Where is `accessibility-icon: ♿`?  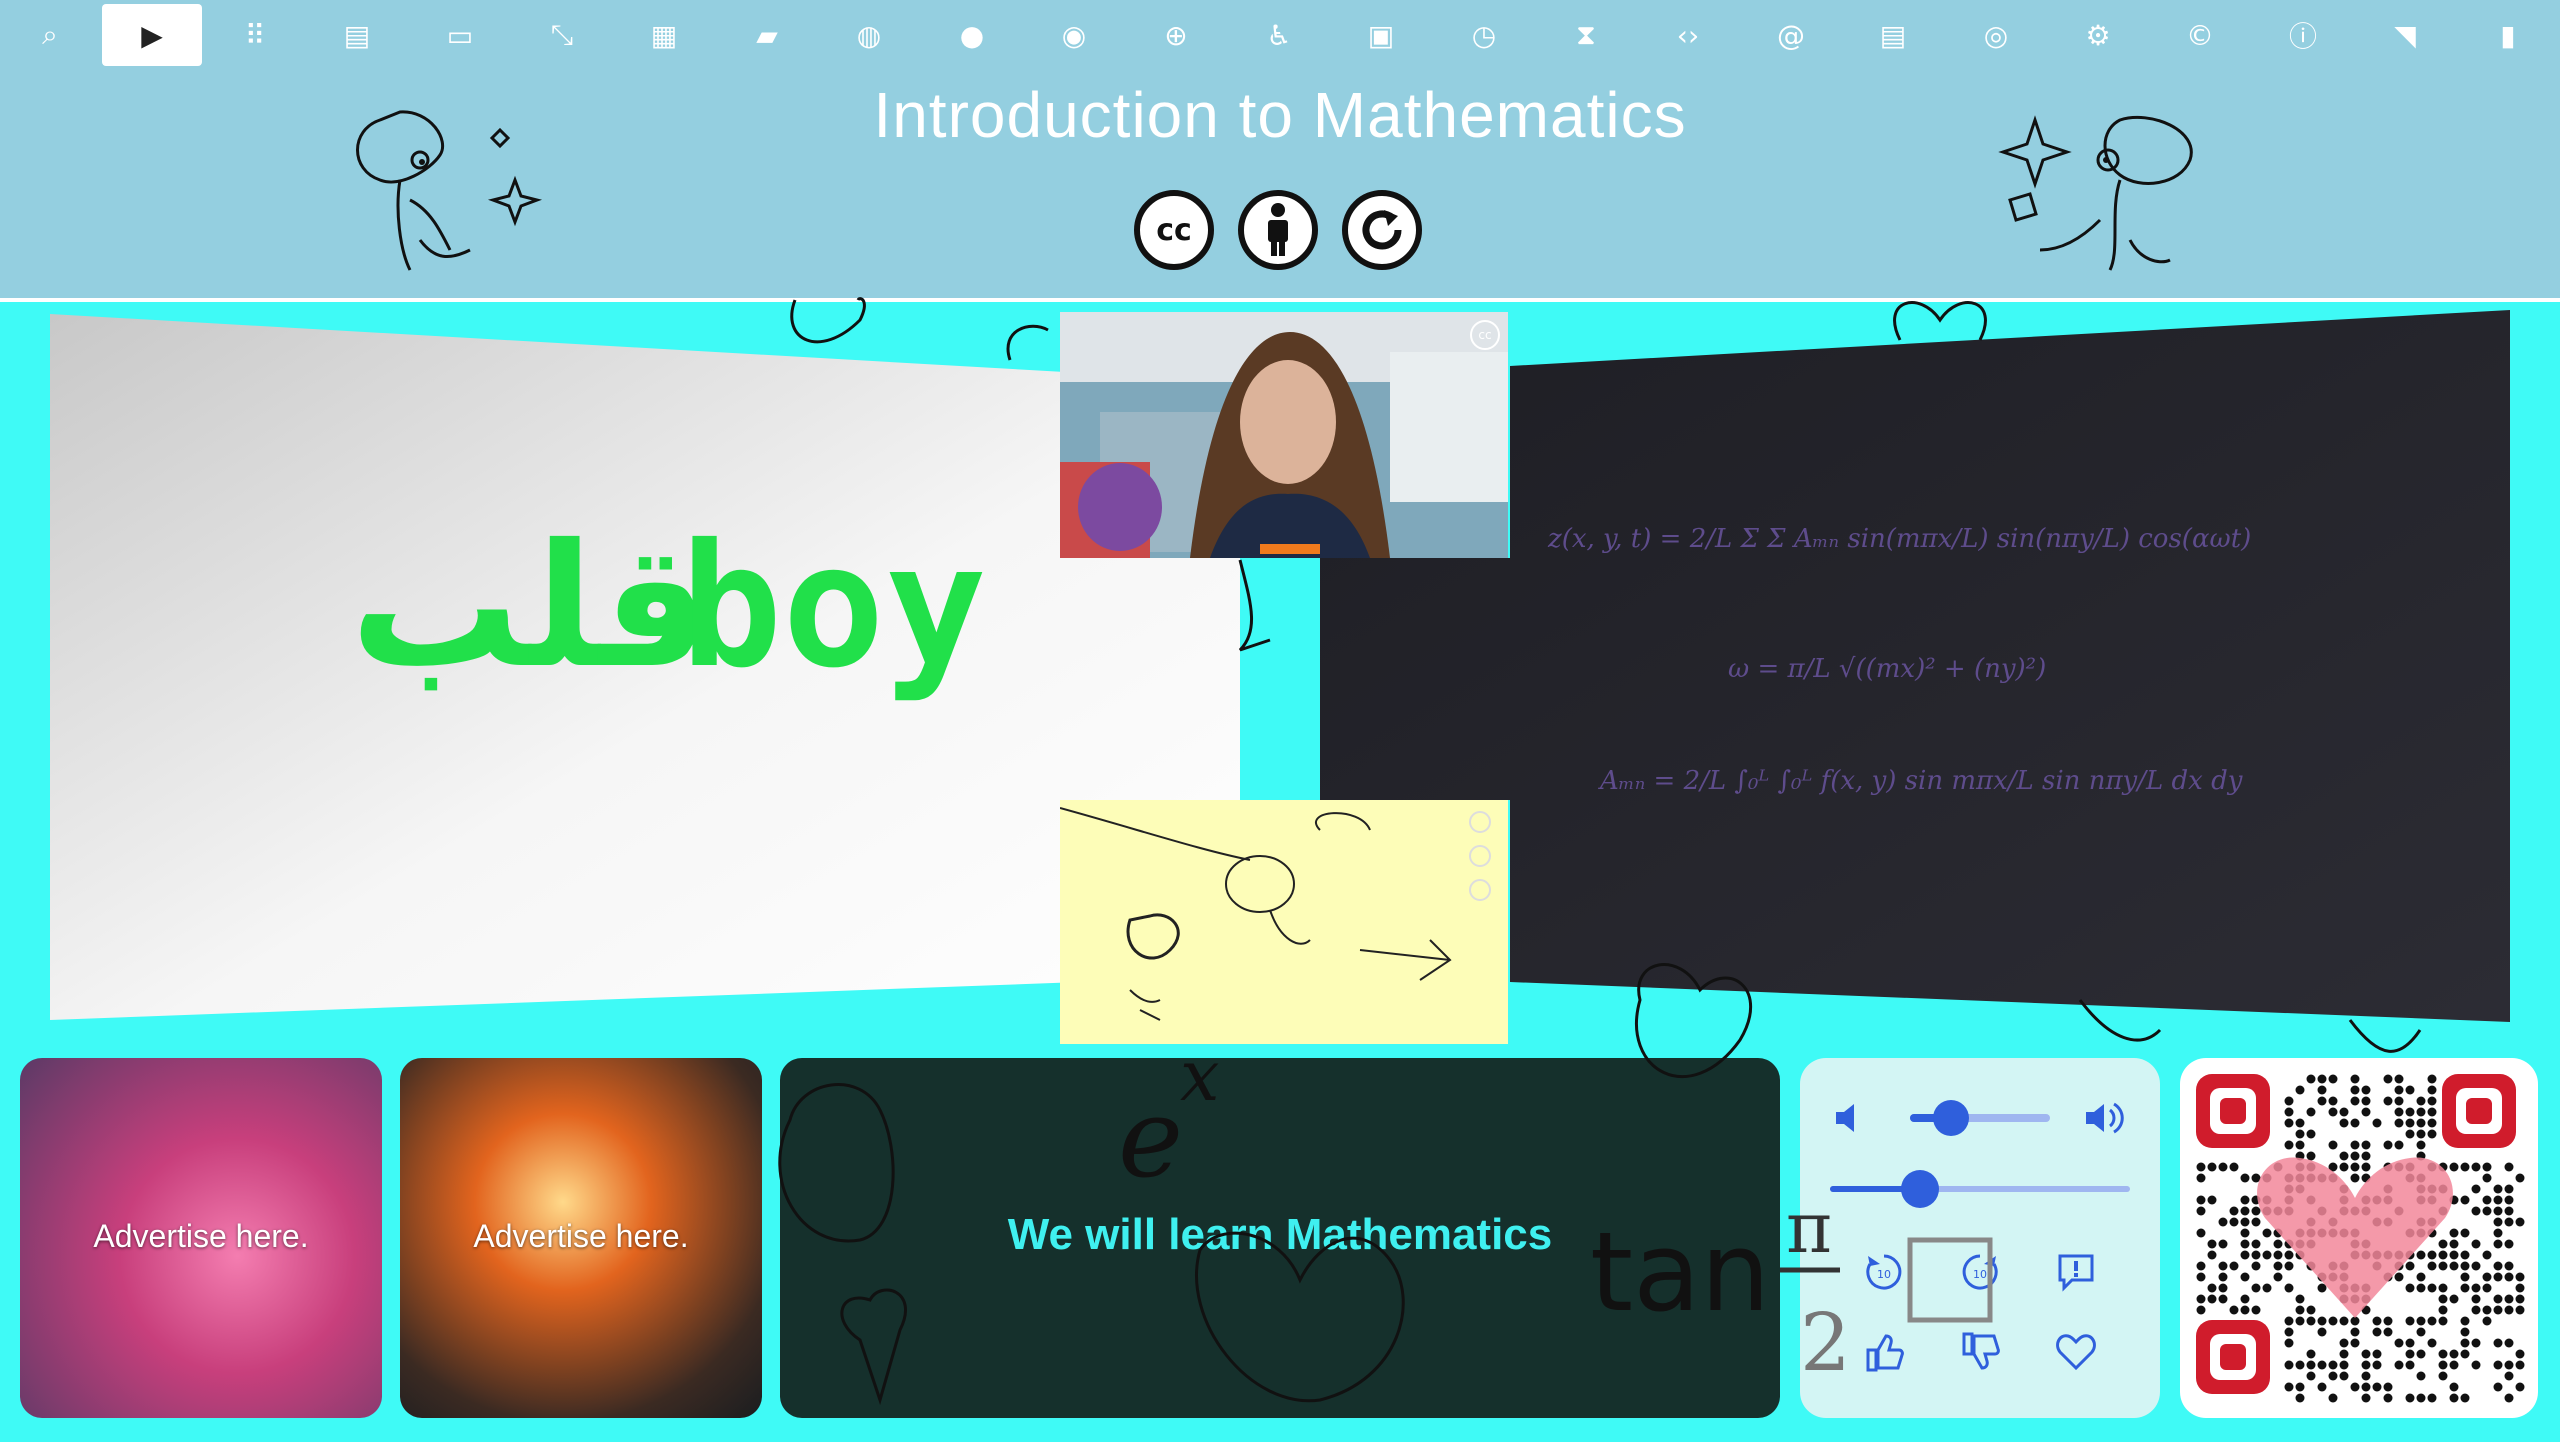 accessibility-icon: ♿ is located at coordinates (1279, 35).